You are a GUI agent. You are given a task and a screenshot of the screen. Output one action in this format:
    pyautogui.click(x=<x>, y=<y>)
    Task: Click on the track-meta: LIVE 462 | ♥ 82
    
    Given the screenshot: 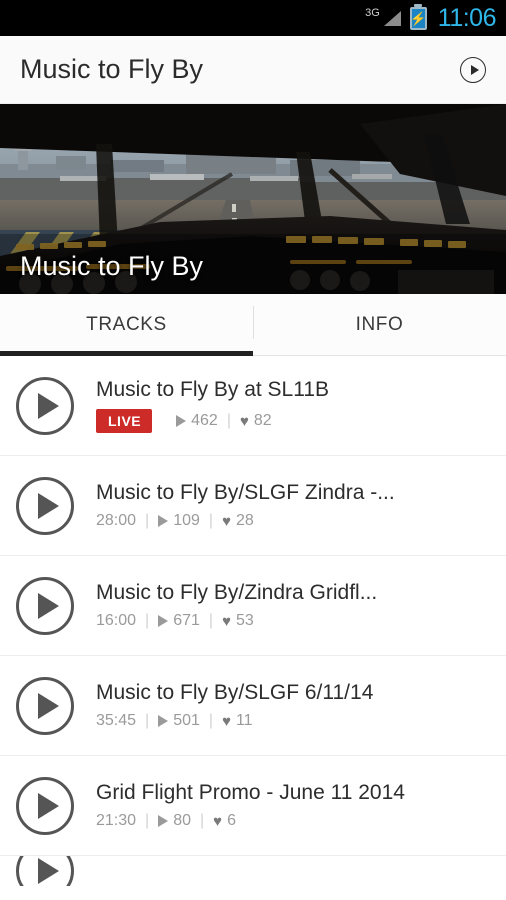 What is the action you would take?
    pyautogui.click(x=293, y=421)
    